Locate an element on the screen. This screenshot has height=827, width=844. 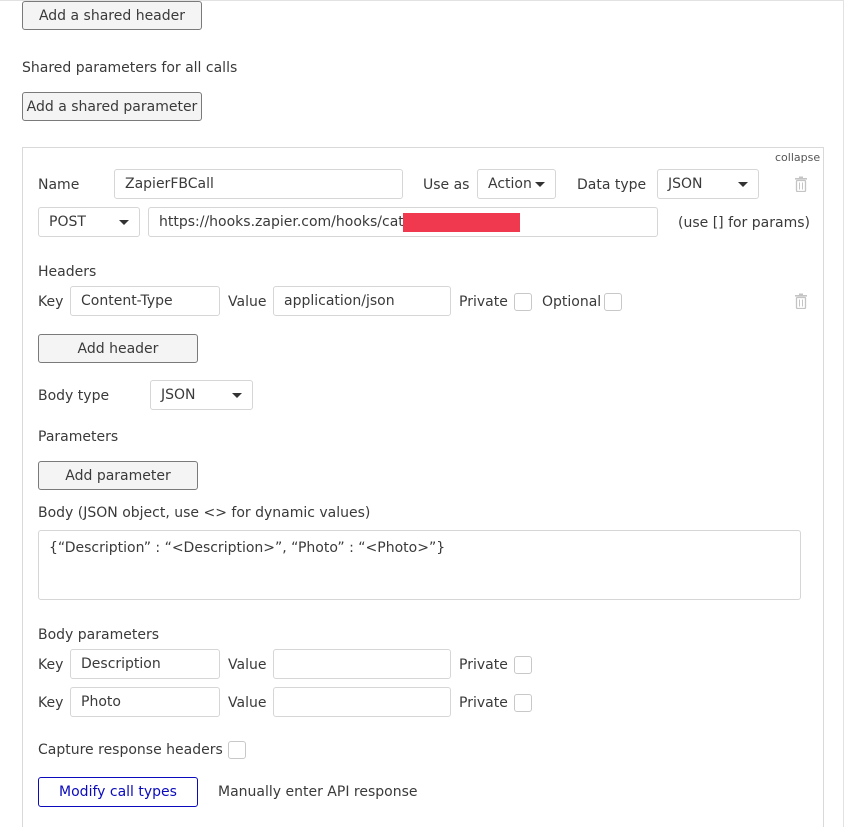
url-value: https://hooks.zapier.com/hooks/catch/ is located at coordinates (292, 222).